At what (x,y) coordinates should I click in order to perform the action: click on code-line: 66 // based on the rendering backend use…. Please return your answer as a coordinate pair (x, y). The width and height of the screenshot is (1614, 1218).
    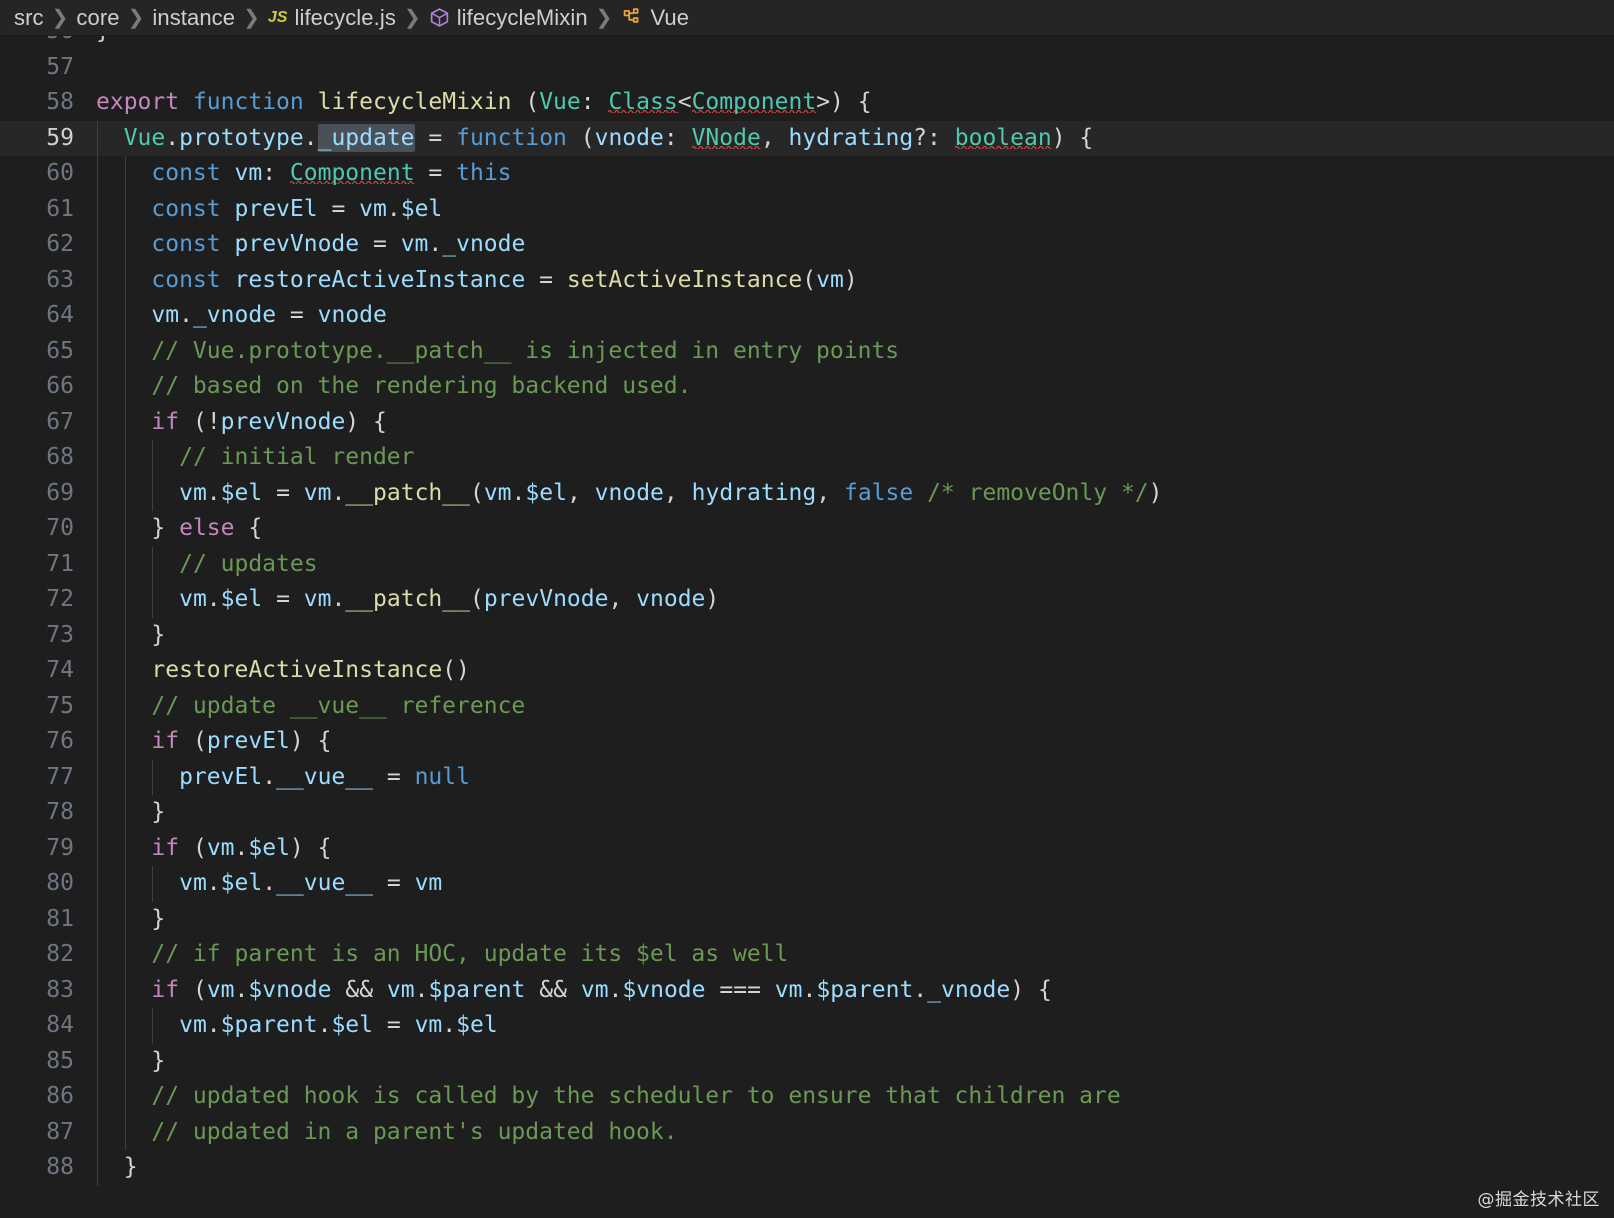
    Looking at the image, I should click on (807, 387).